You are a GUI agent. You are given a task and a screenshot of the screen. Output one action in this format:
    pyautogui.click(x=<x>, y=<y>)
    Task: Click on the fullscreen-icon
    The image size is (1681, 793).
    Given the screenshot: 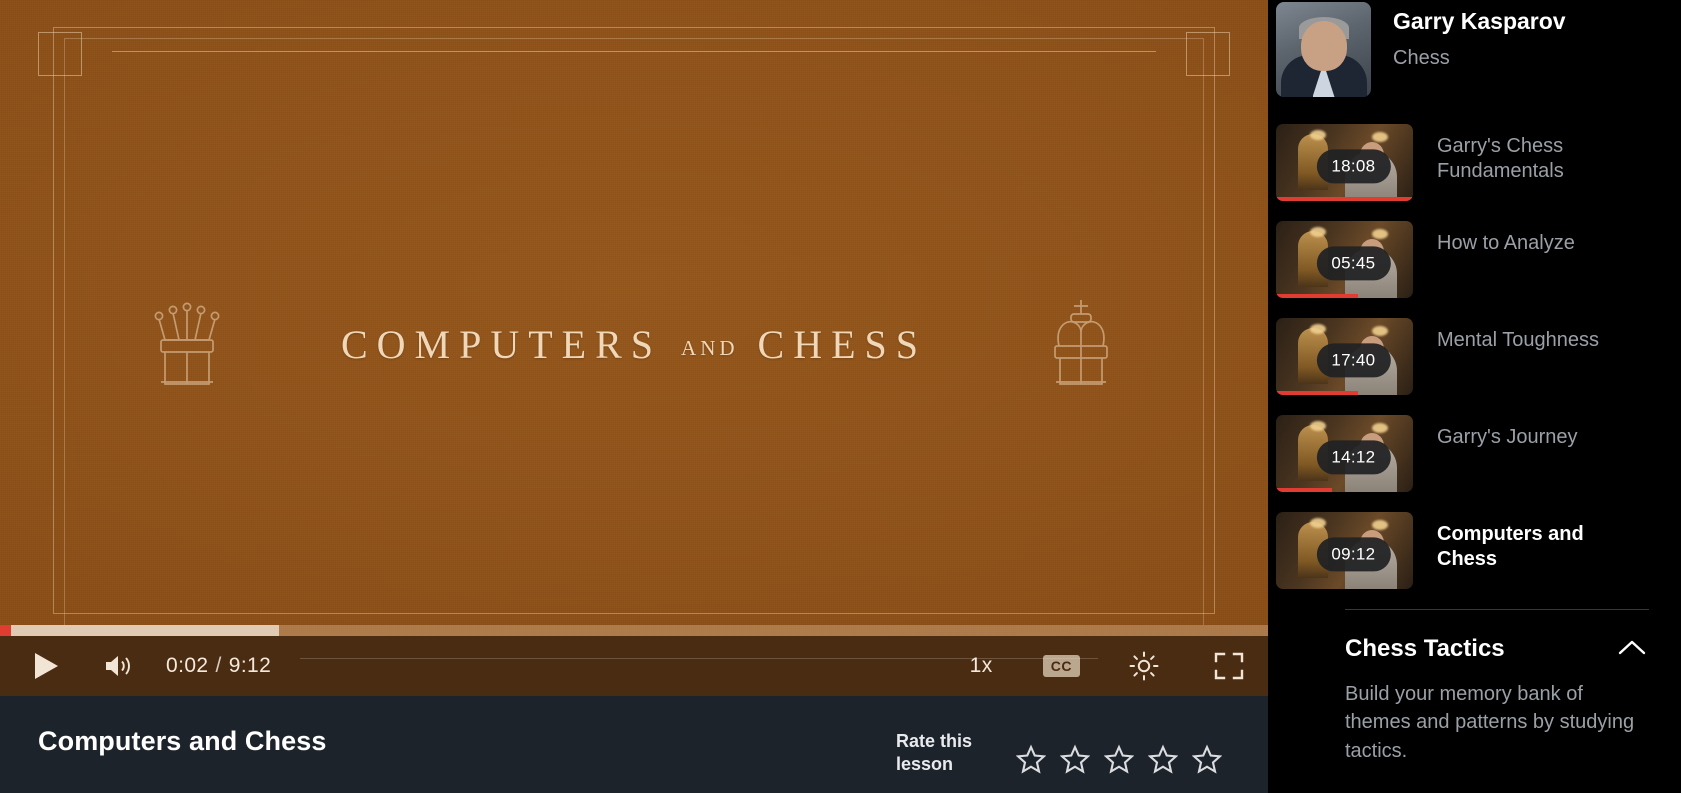 What is the action you would take?
    pyautogui.click(x=1229, y=666)
    